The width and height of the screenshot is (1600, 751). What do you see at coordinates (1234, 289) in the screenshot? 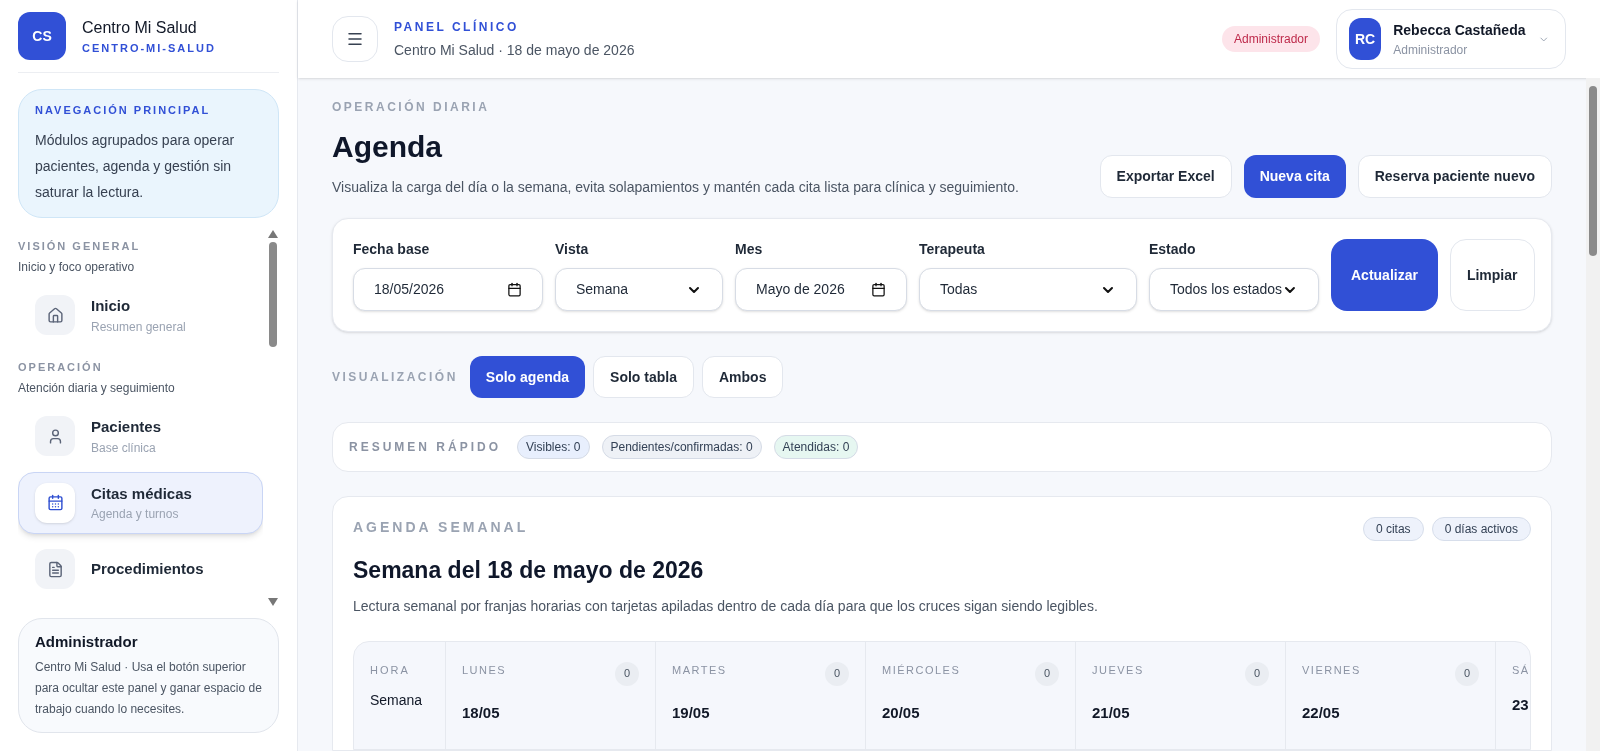
I see `select-field: Todos los estados` at bounding box center [1234, 289].